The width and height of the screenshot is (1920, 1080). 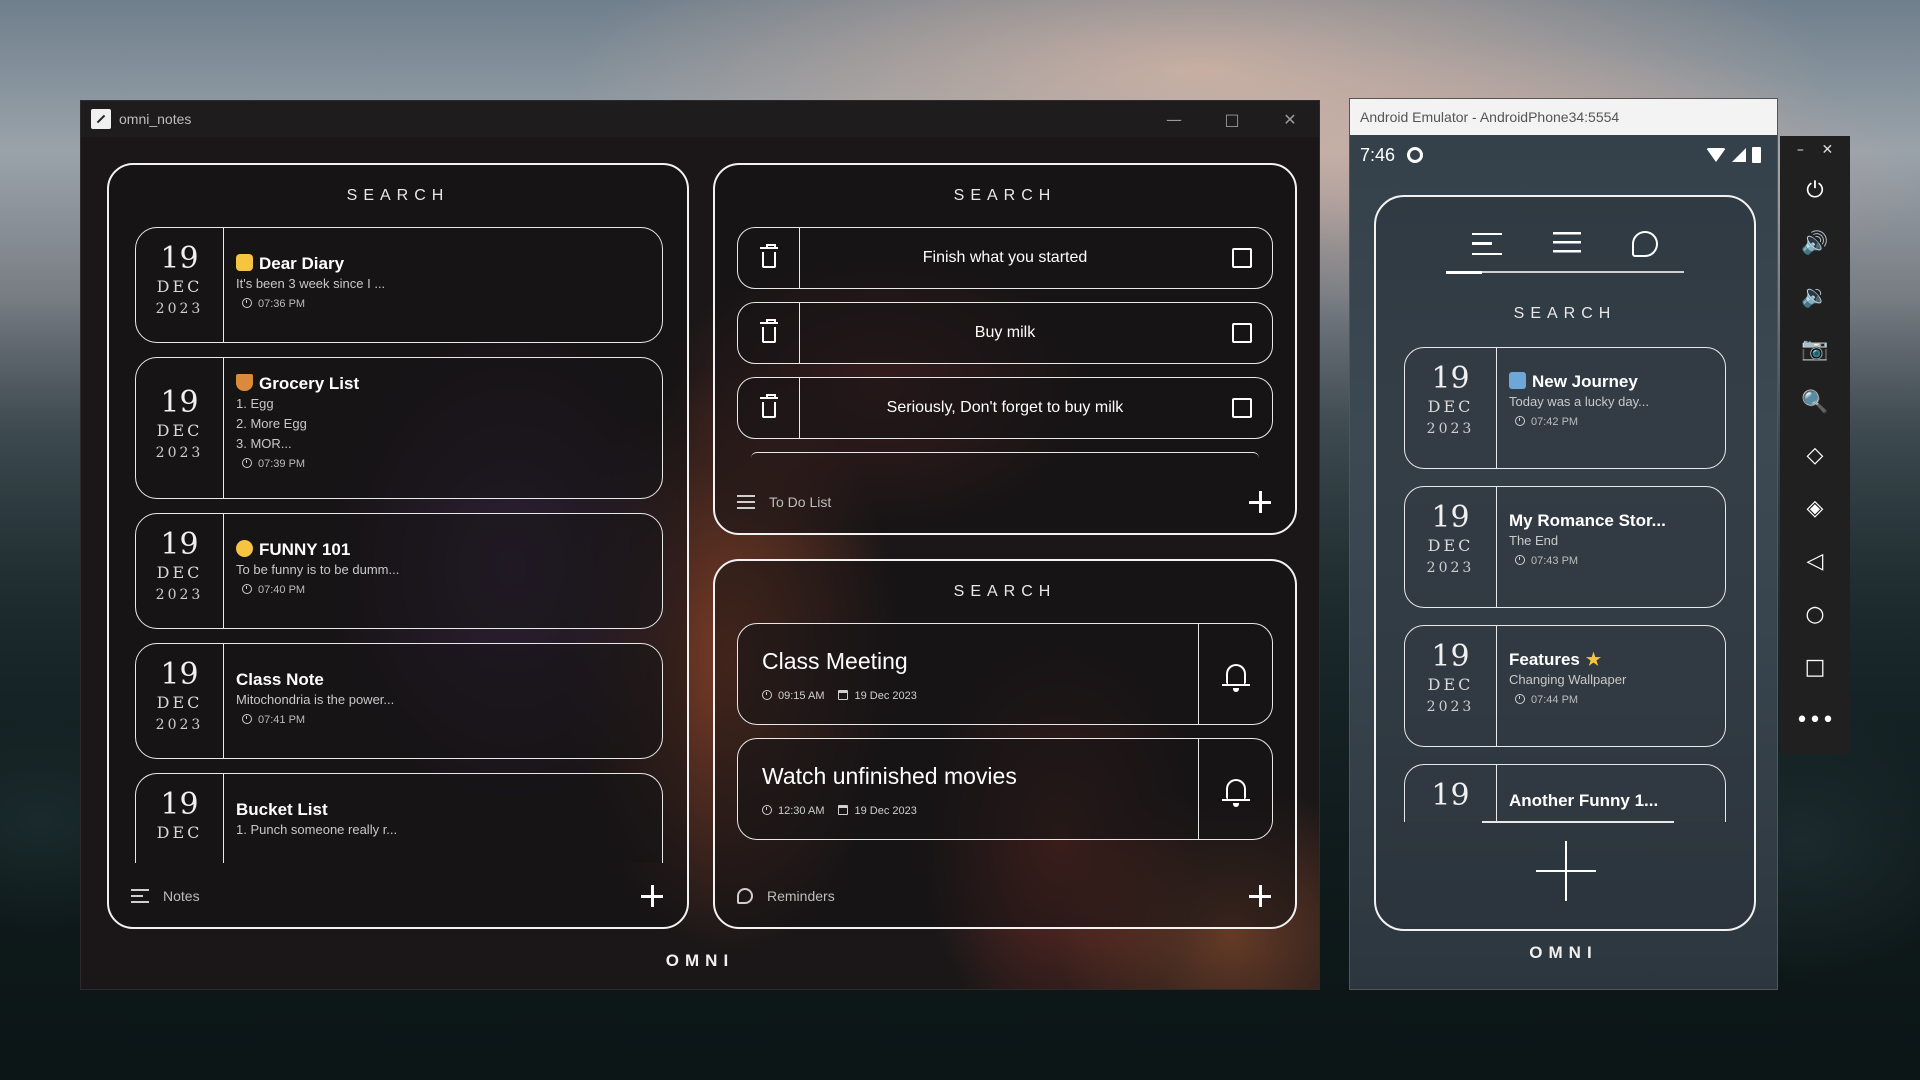 I want to click on rotate-right-icon: ◈, so click(x=1815, y=508).